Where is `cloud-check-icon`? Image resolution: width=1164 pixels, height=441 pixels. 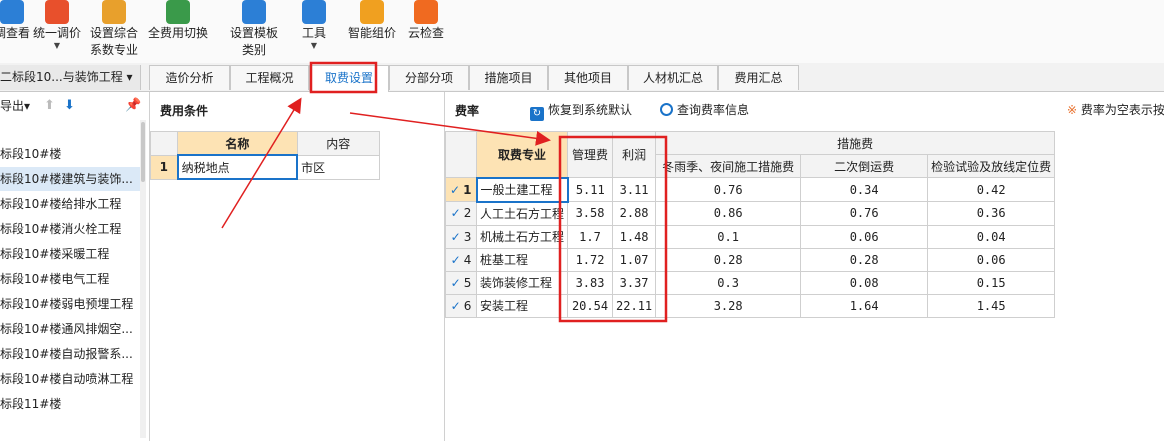 cloud-check-icon is located at coordinates (426, 12).